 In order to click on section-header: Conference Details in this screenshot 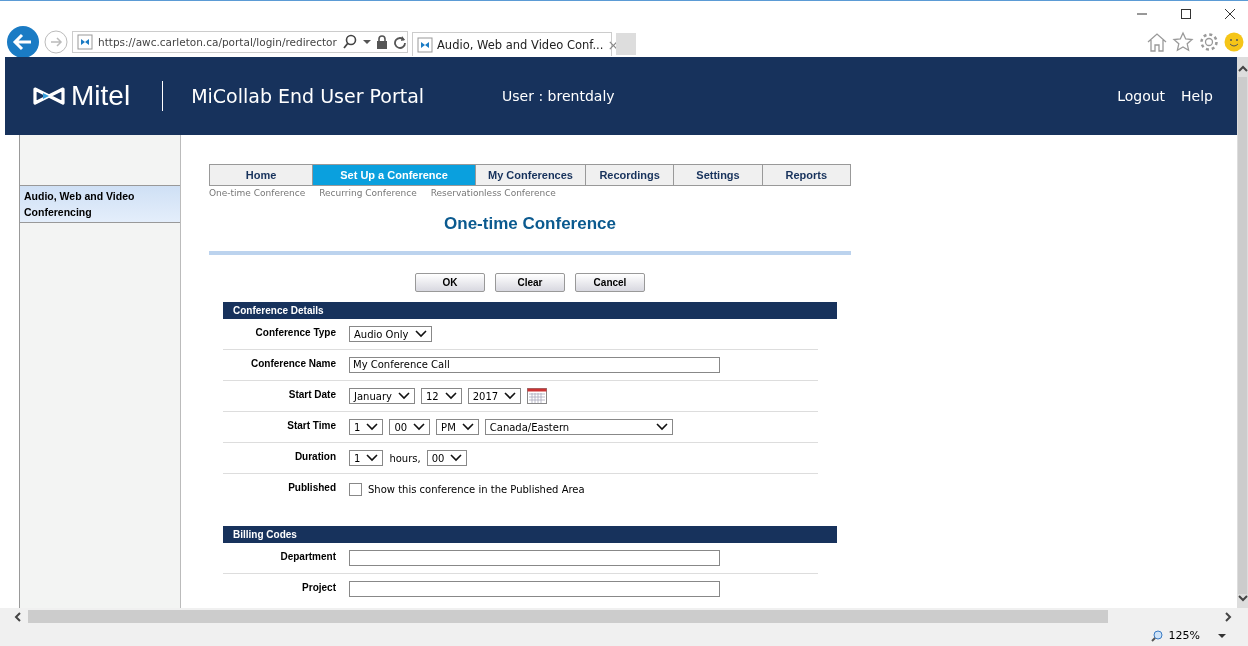, I will do `click(530, 310)`.